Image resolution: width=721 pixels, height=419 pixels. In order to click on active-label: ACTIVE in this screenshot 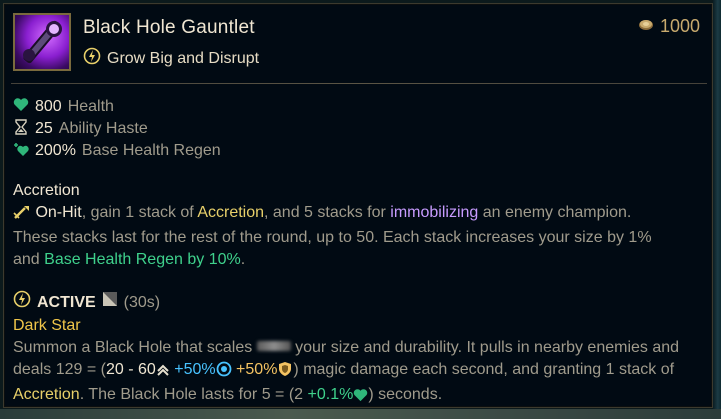, I will do `click(66, 302)`.